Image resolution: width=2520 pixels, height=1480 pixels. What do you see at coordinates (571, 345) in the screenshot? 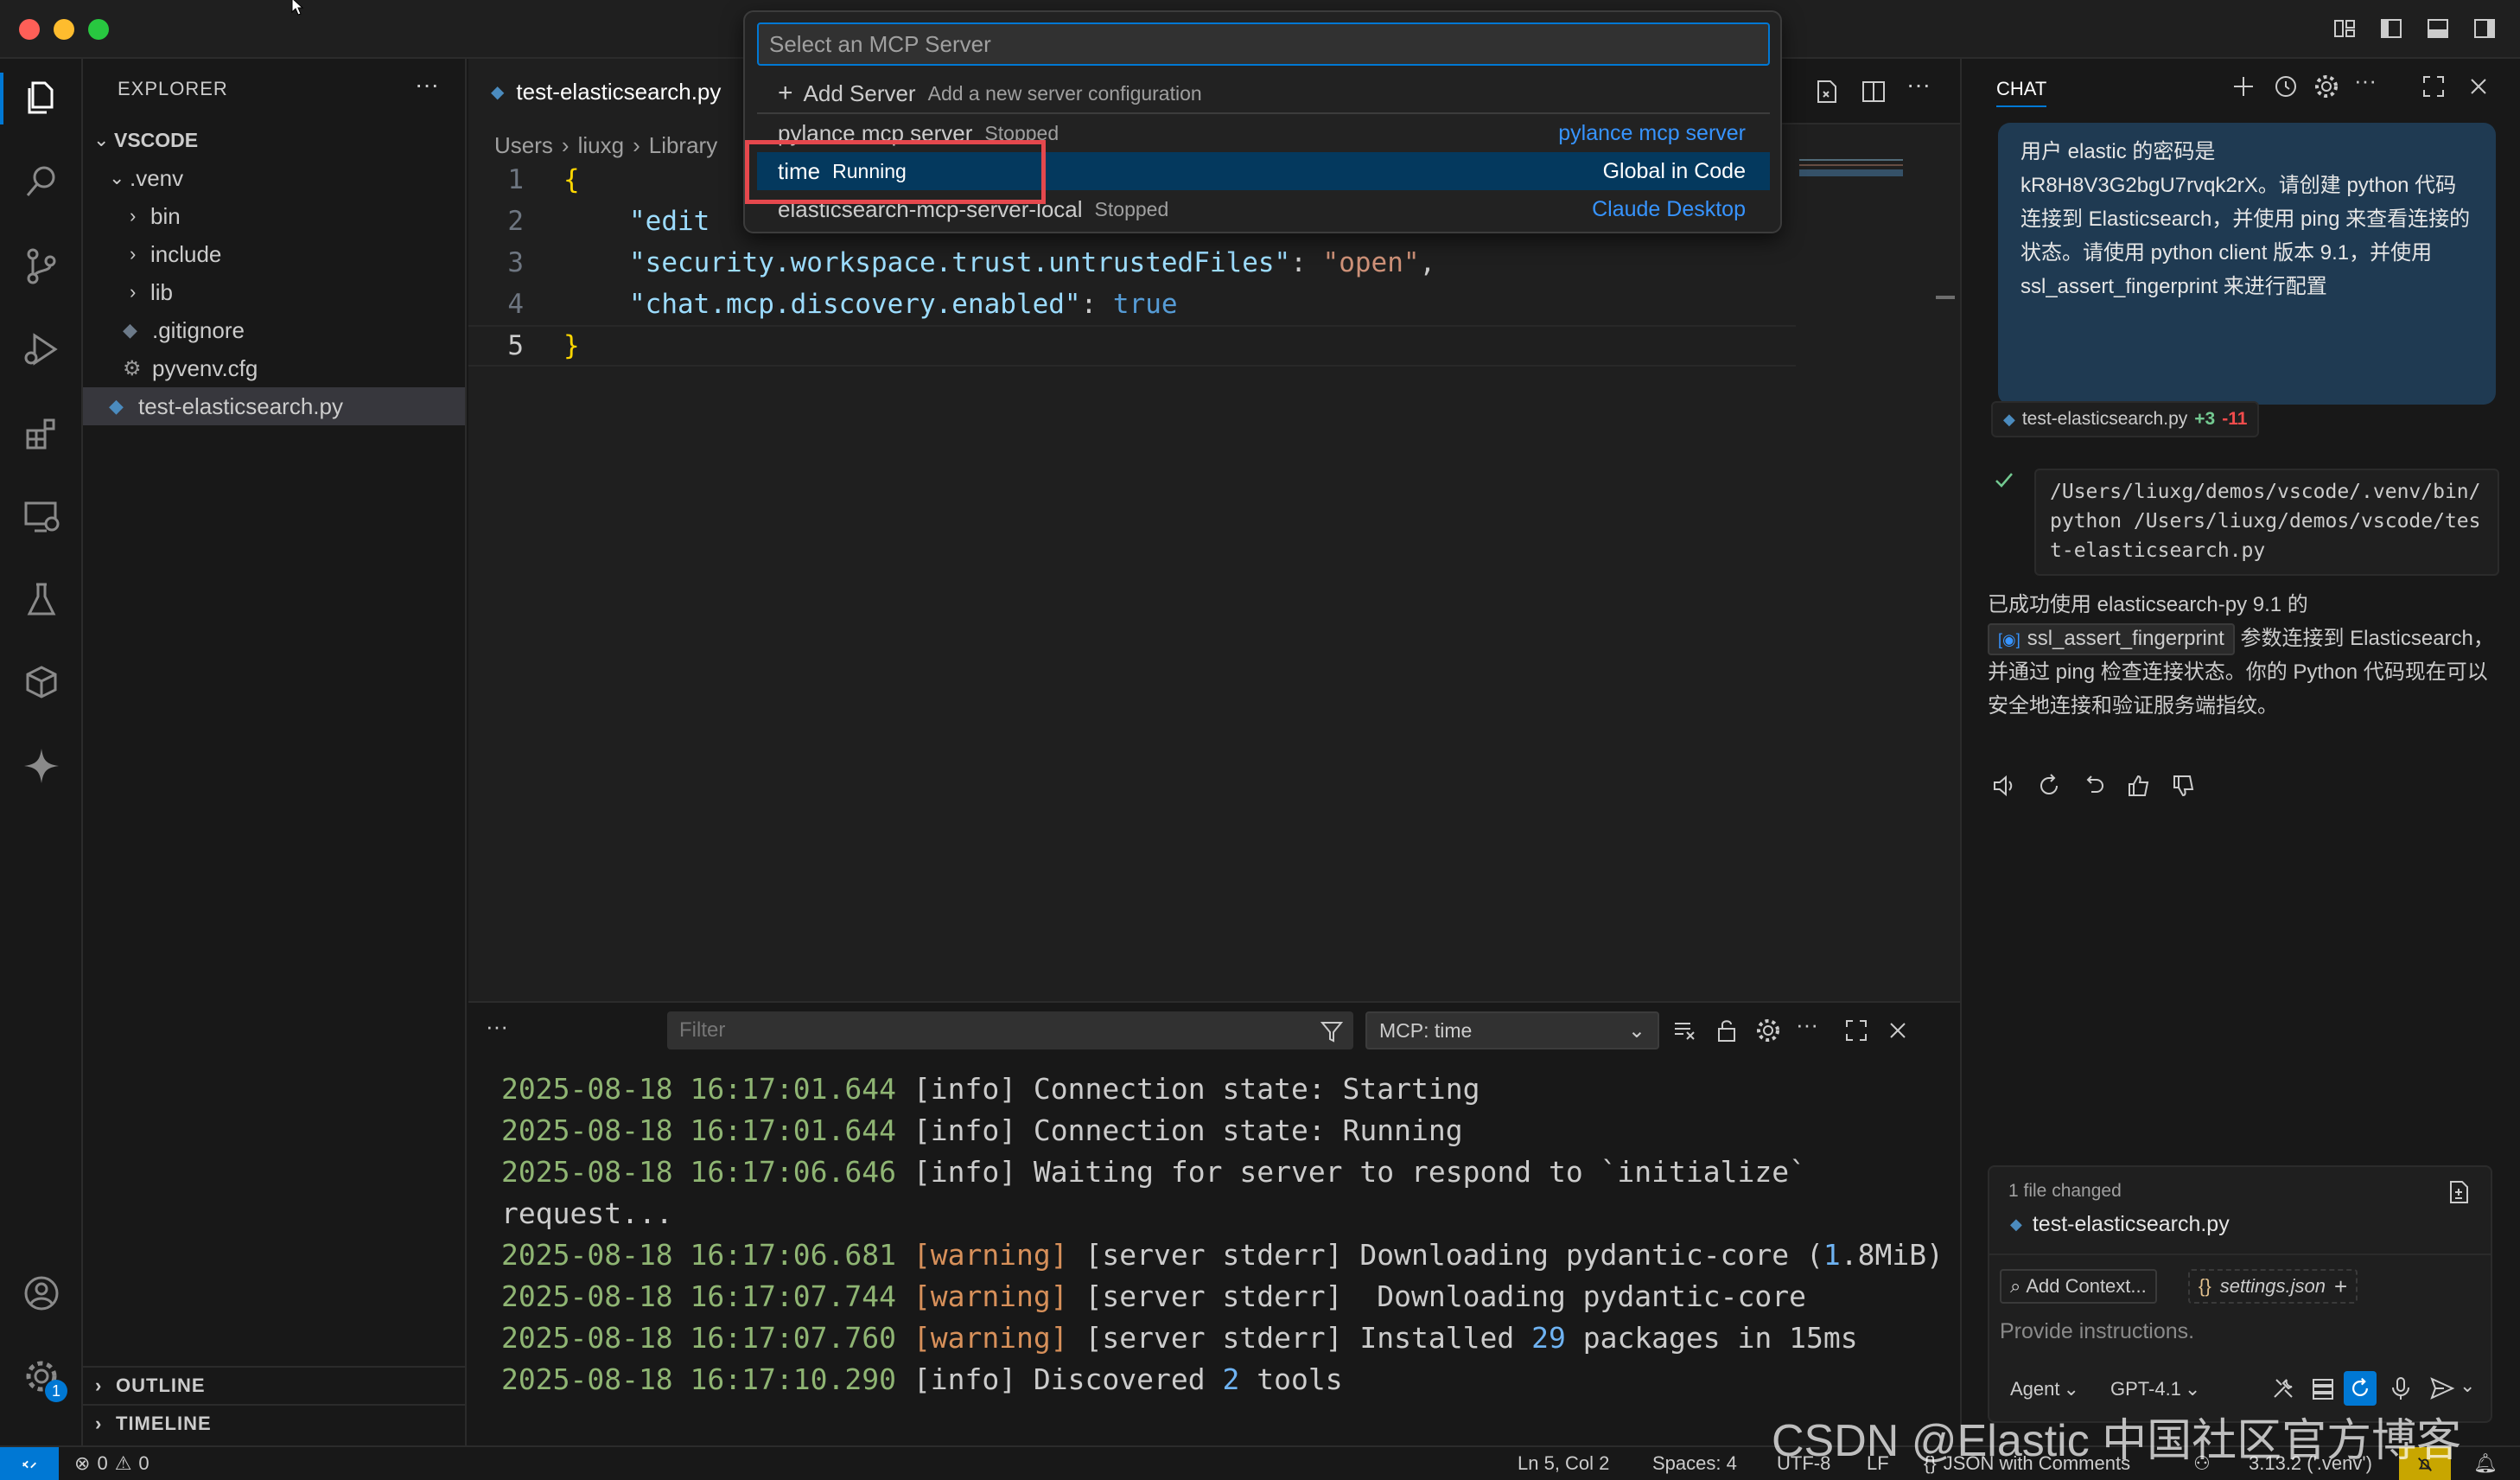
I see `code-text: }` at bounding box center [571, 345].